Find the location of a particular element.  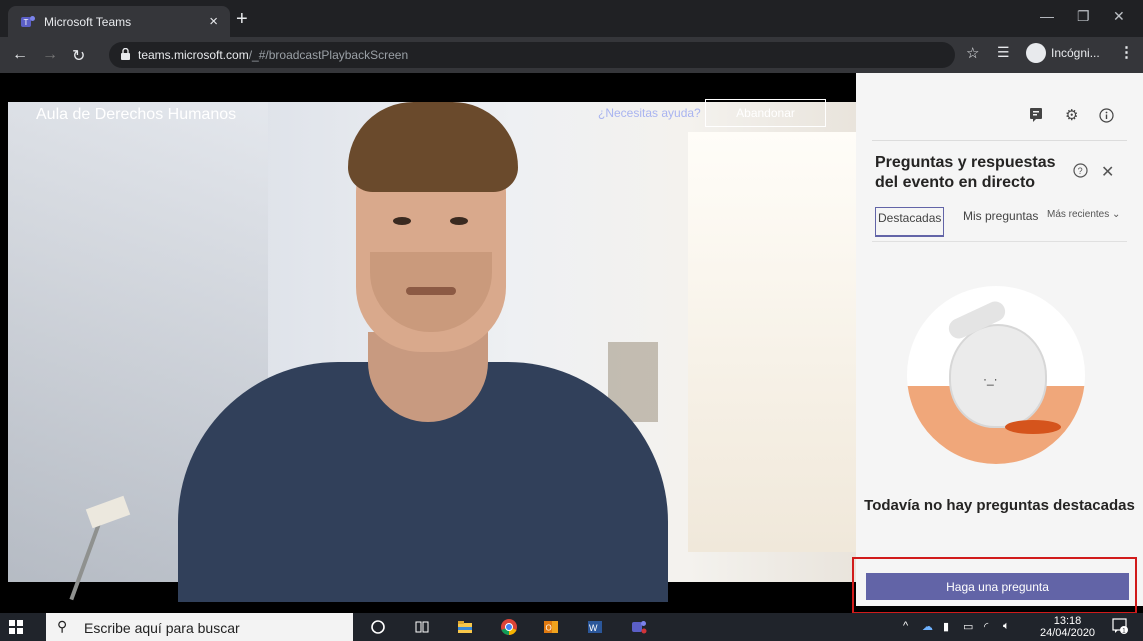

browser-tab-strip: T Microsoft Teams × + — ❐ ✕ is located at coordinates (571, 18).